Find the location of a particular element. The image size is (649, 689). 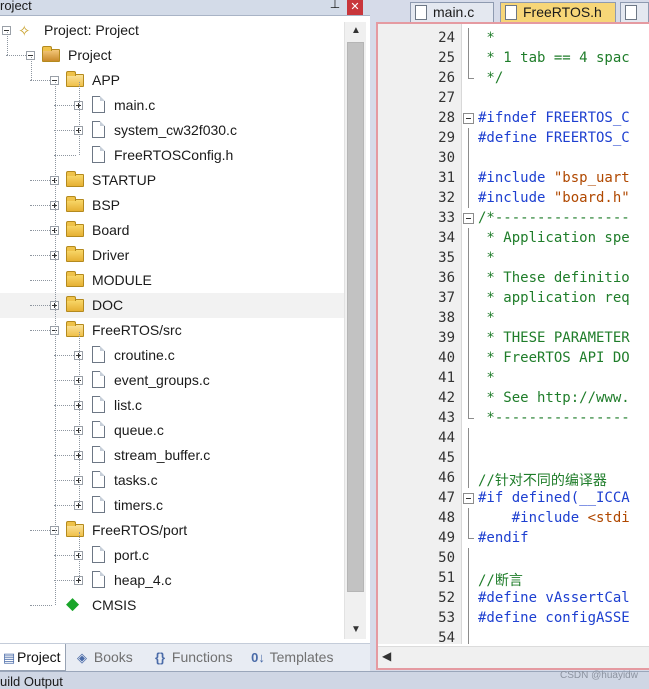

code-text: * is located at coordinates (486, 258).